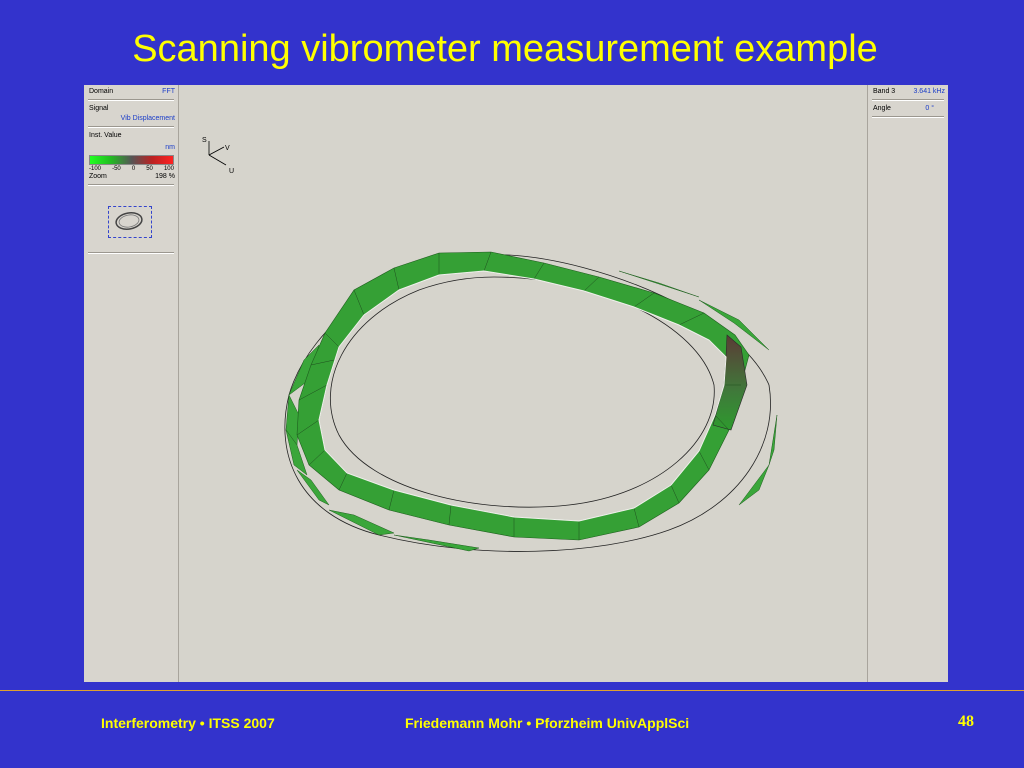 This screenshot has height=768, width=1024. Describe the element at coordinates (131, 160) in the screenshot. I see `color-scale-bar` at that location.